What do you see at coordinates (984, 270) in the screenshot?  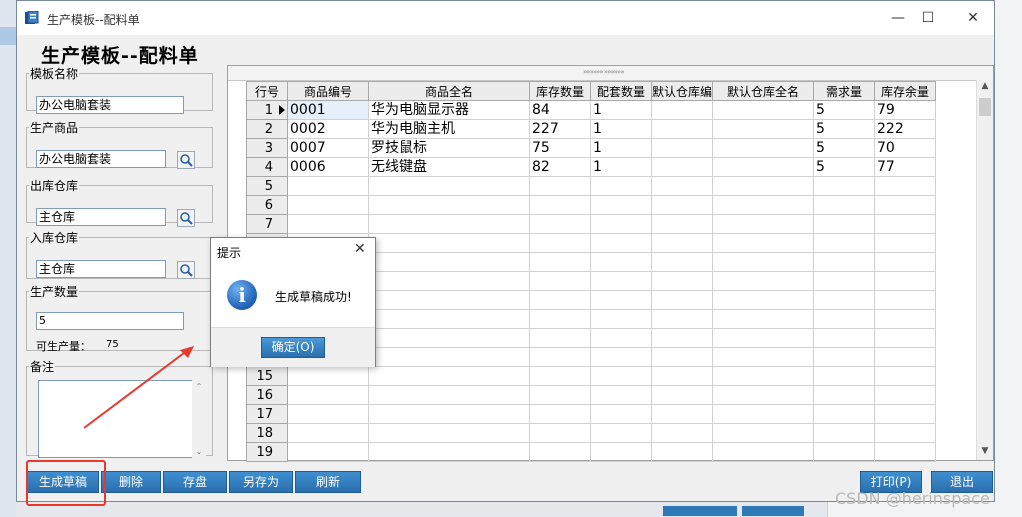 I see `grid-vertical-scrollbar: ▲ ▼` at bounding box center [984, 270].